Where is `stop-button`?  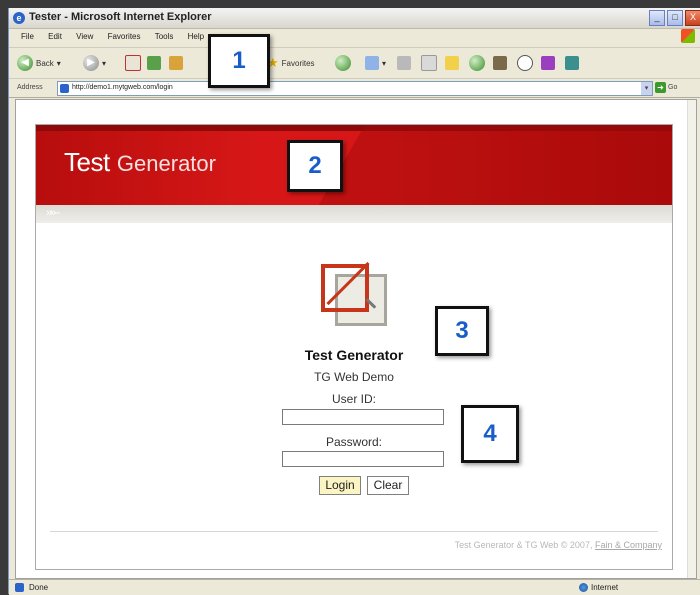
stop-button is located at coordinates (133, 63).